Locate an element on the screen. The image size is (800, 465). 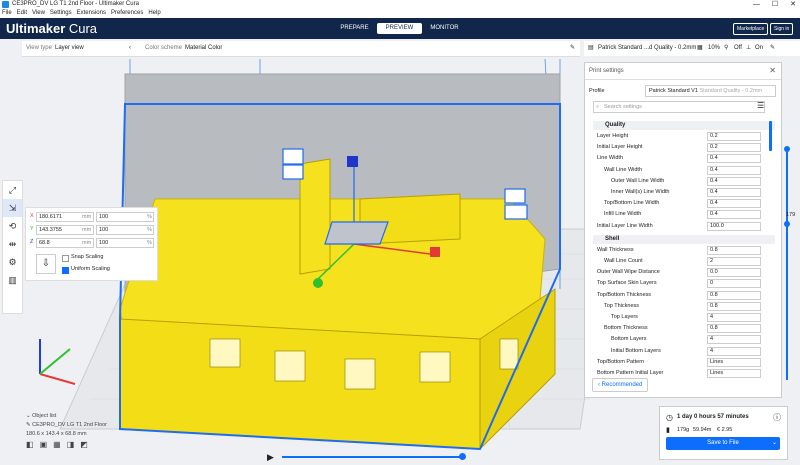
setting-label: Wall Line Width is located at coordinates (623, 169).